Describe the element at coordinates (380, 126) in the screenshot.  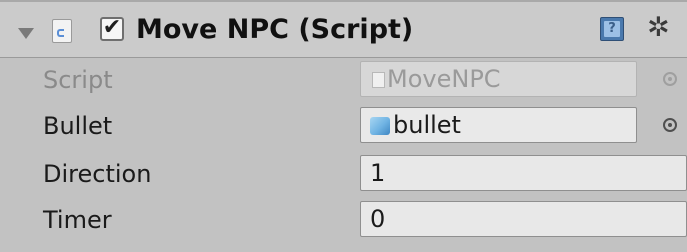
I see `prefab-cube-icon` at that location.